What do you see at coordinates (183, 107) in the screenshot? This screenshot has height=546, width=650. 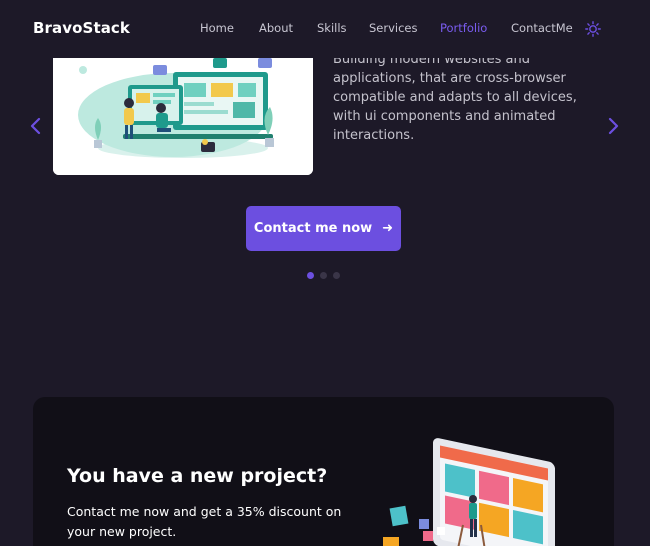 I see `slide-illustration` at bounding box center [183, 107].